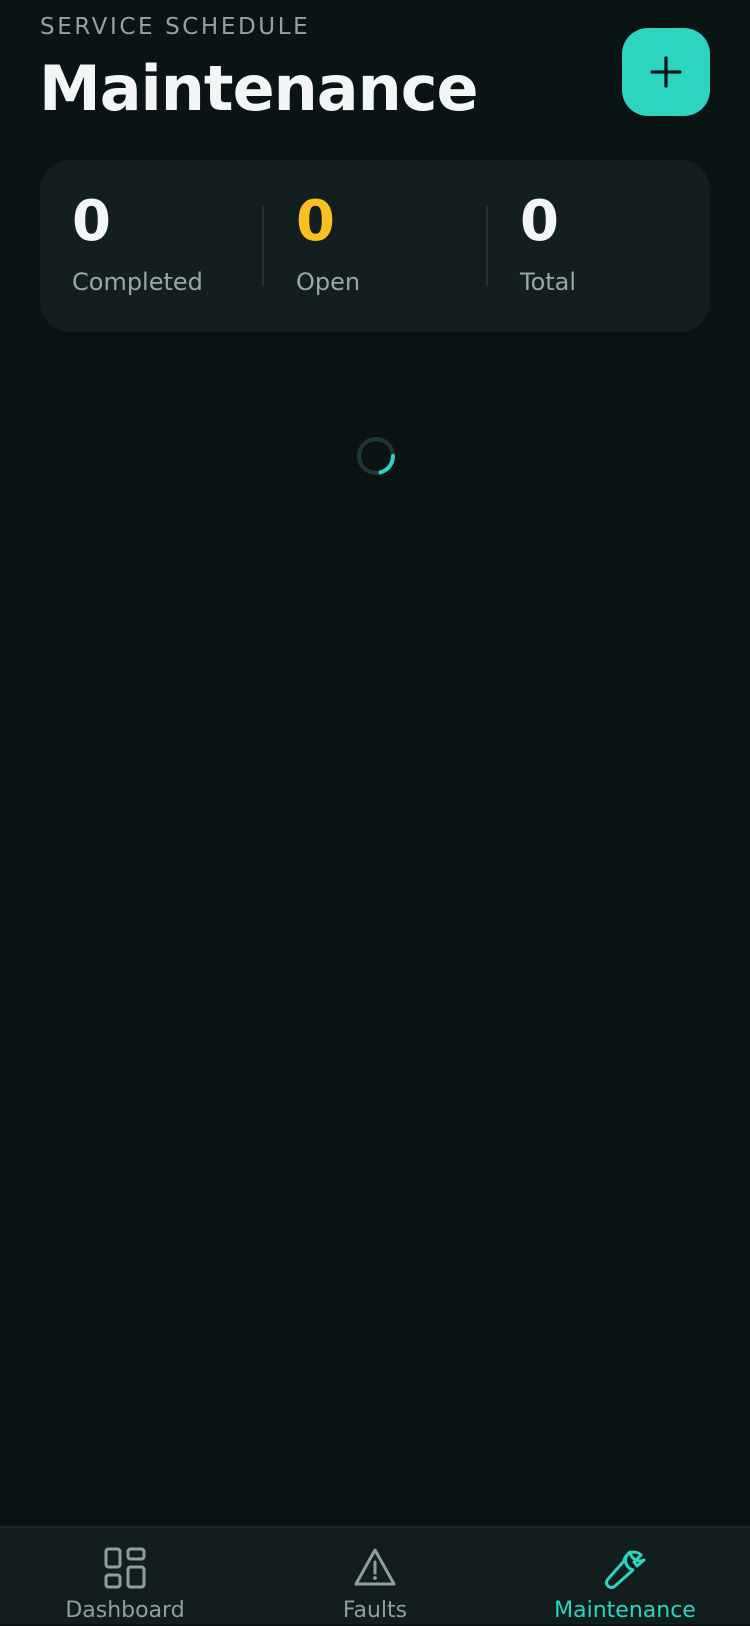  What do you see at coordinates (376, 456) in the screenshot?
I see `loading-spinner-icon` at bounding box center [376, 456].